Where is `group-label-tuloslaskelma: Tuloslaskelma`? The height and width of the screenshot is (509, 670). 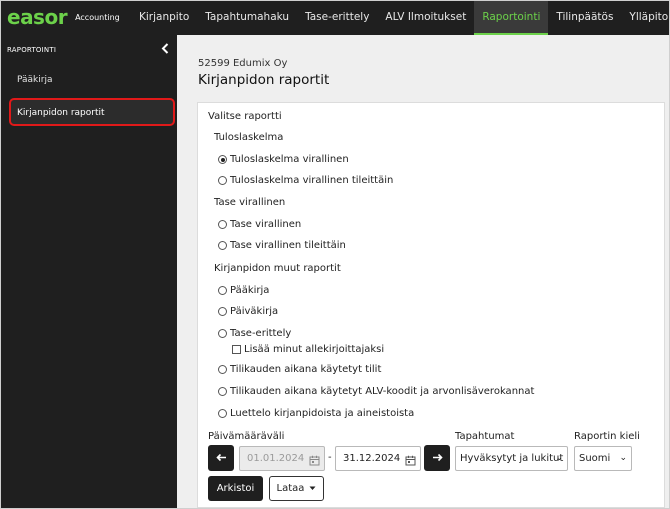 group-label-tuloslaskelma: Tuloslaskelma is located at coordinates (249, 137).